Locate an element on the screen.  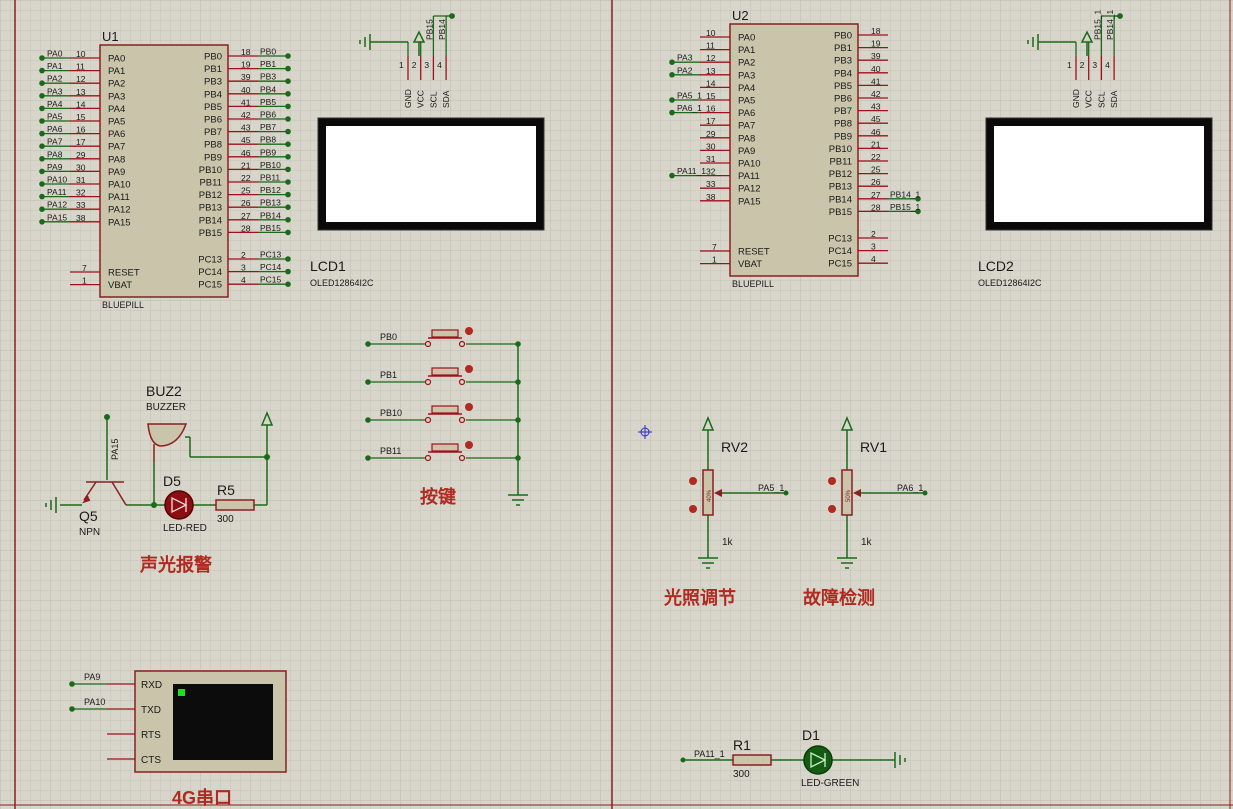
pin-name: PA3 is located at coordinates (116, 96).